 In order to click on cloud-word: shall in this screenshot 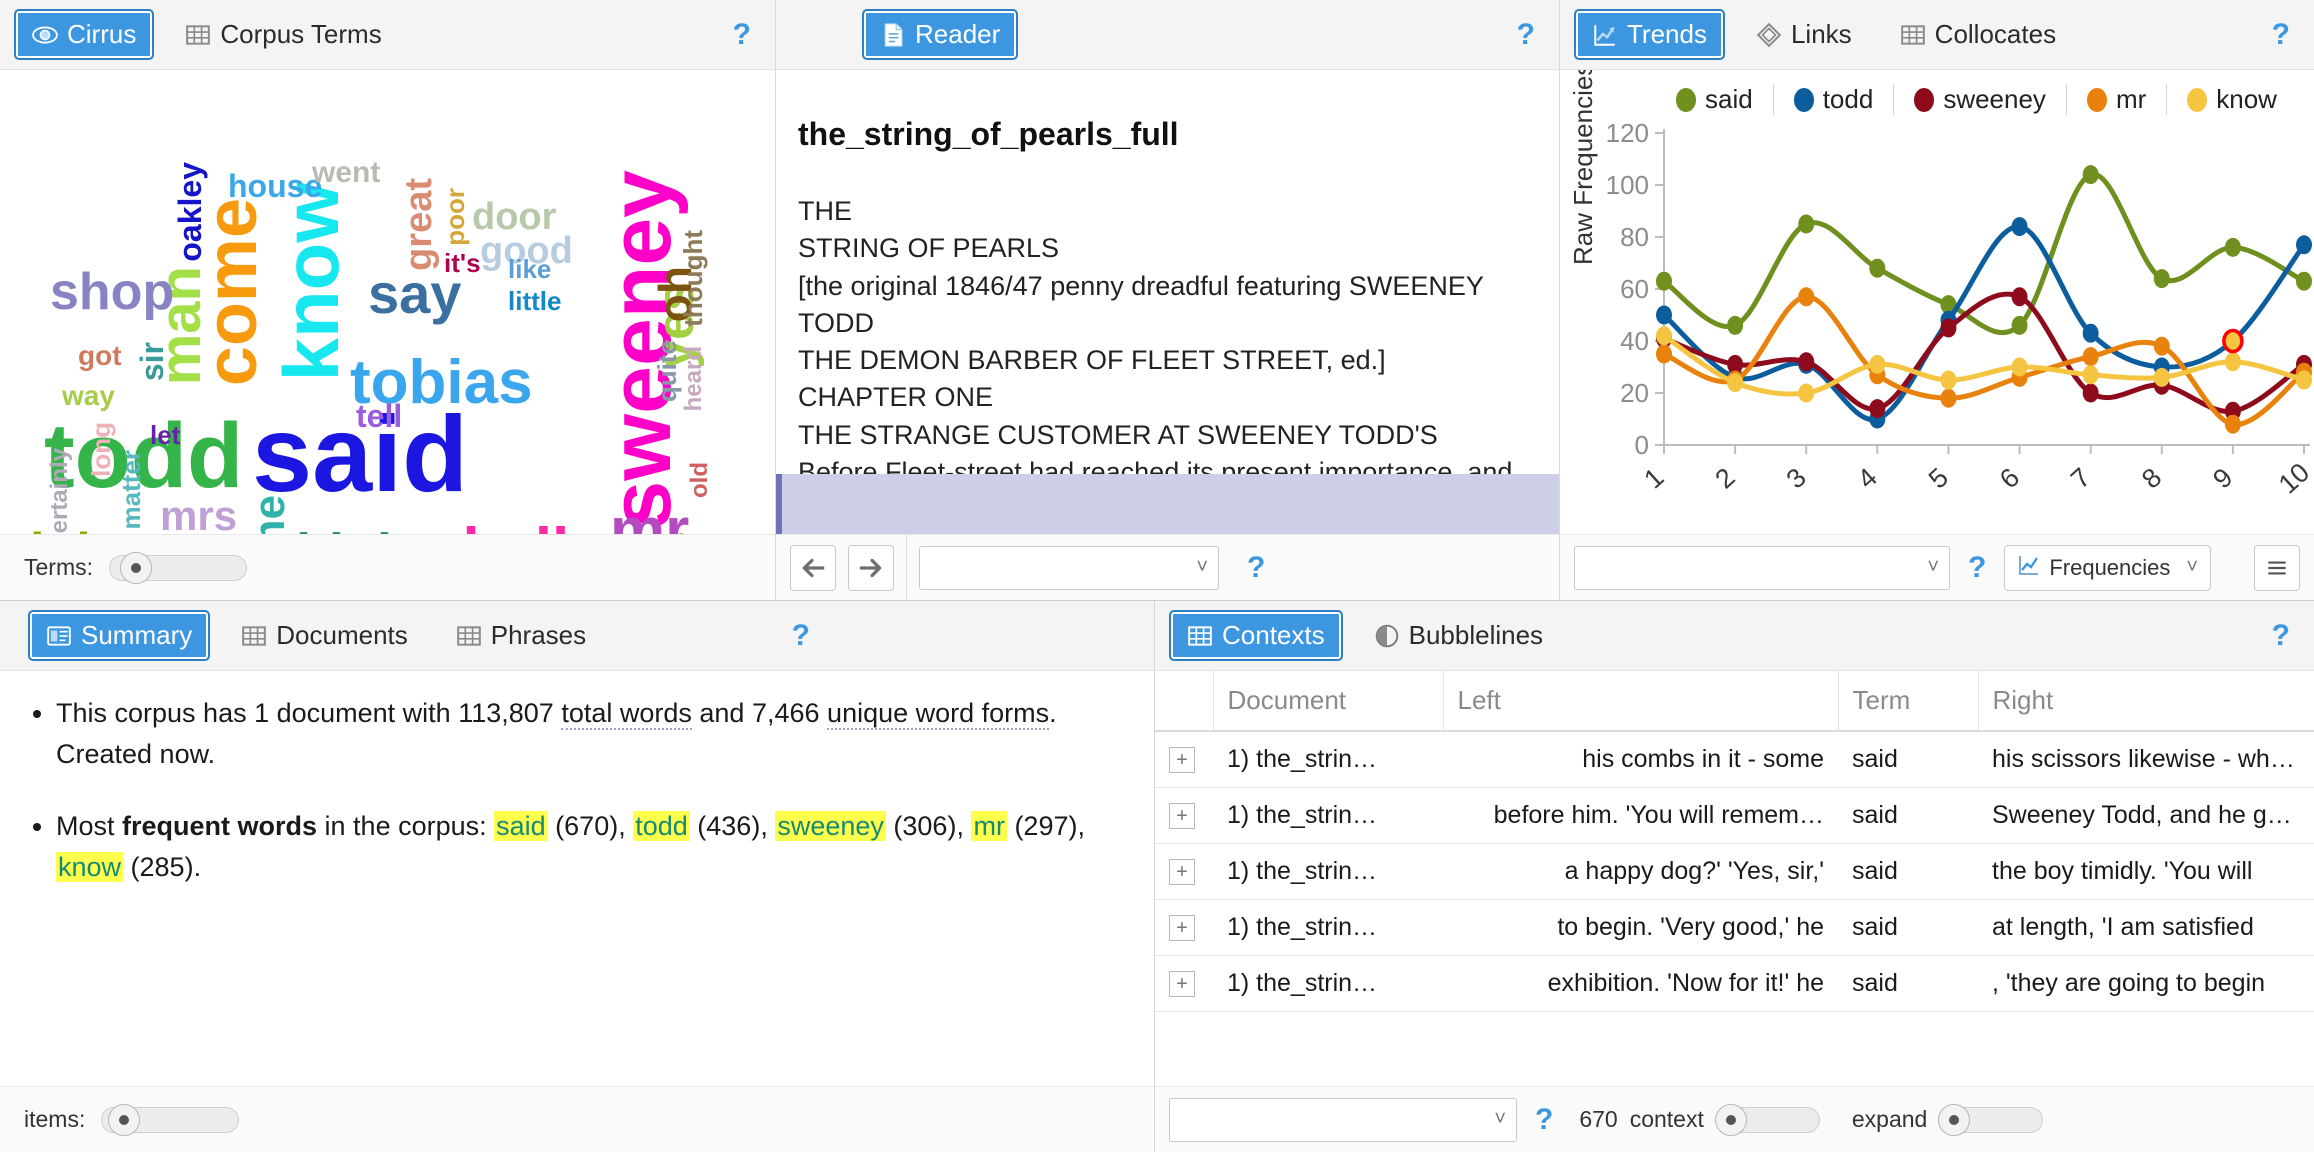, I will do `click(498, 527)`.